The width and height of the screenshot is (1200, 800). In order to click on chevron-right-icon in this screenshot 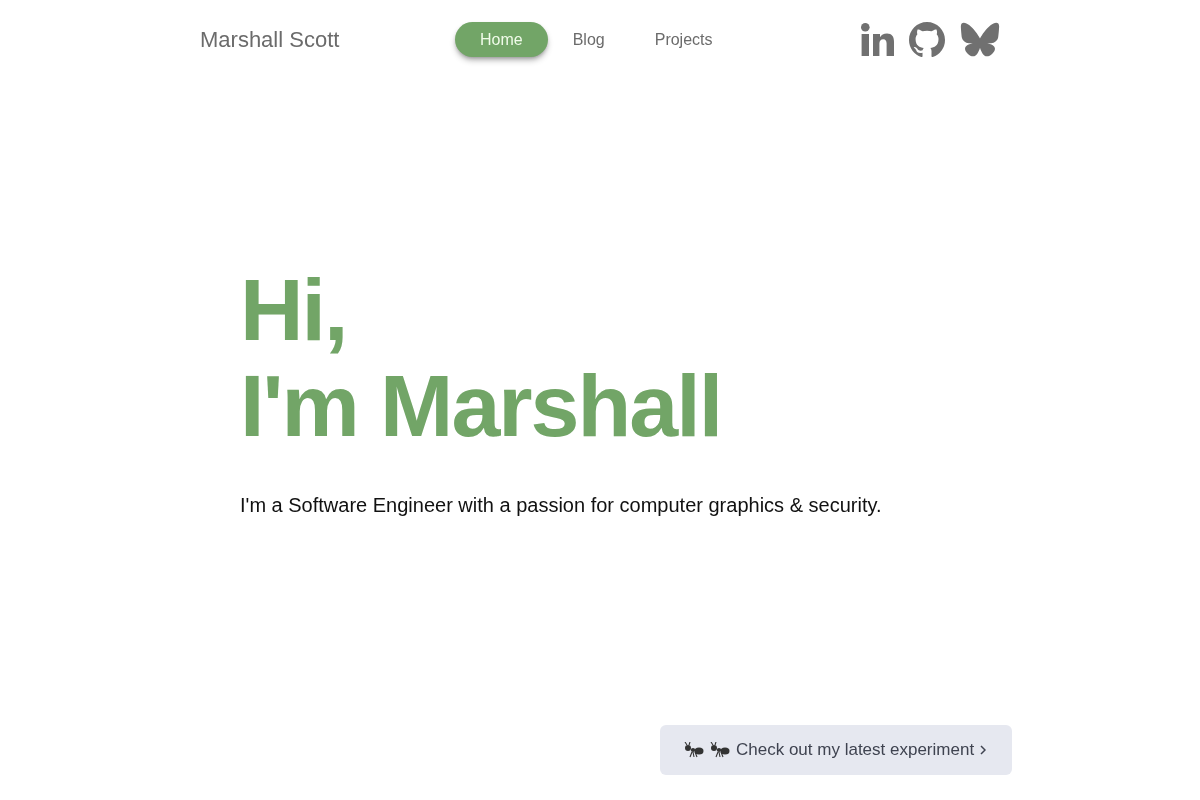, I will do `click(983, 750)`.